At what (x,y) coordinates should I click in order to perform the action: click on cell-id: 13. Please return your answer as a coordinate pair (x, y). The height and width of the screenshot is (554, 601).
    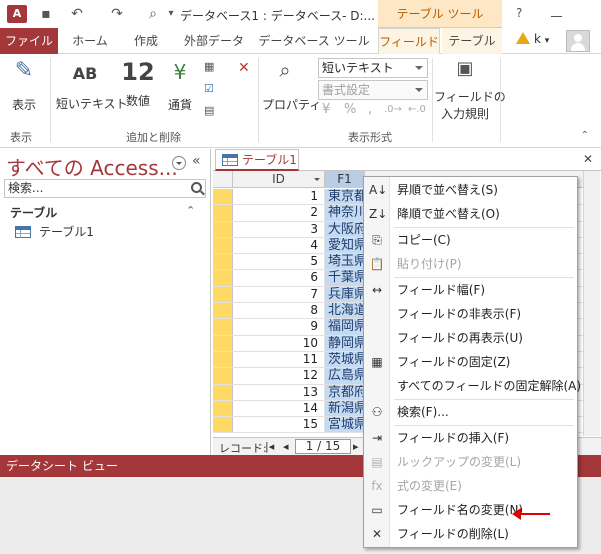
    Looking at the image, I should click on (279, 392).